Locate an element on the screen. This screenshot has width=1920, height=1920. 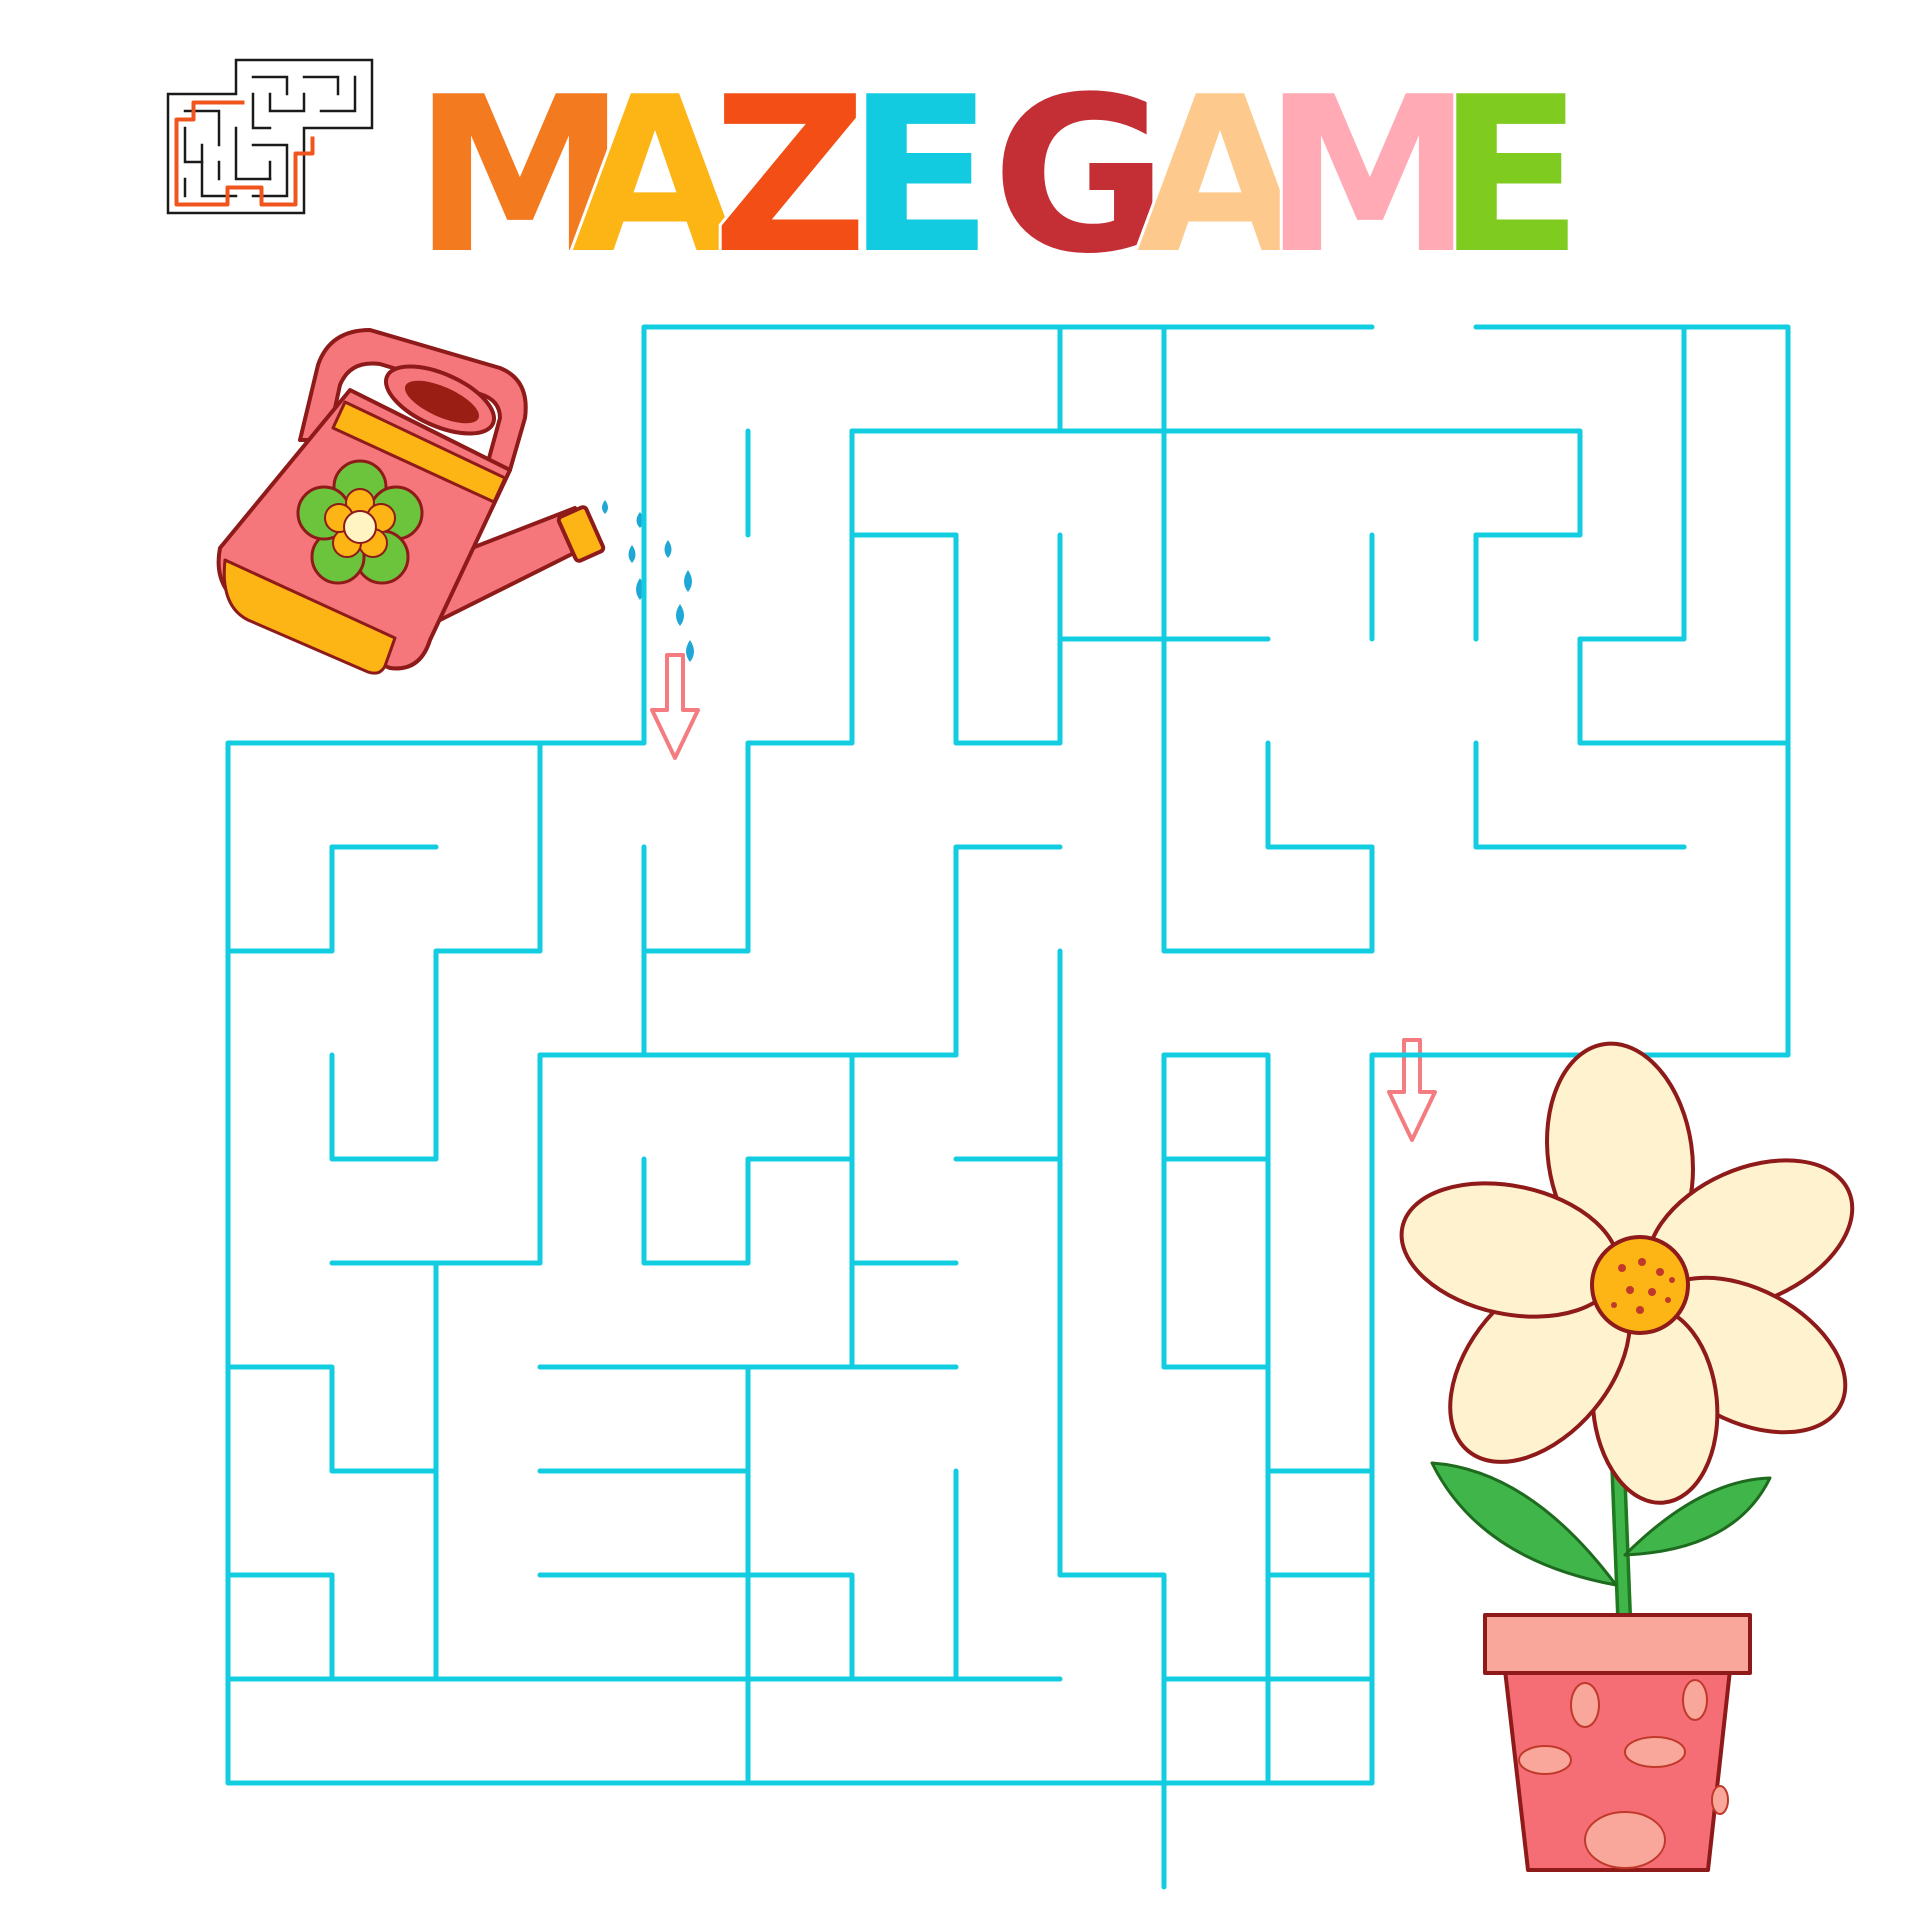
start-arrow-icon is located at coordinates (675, 706).